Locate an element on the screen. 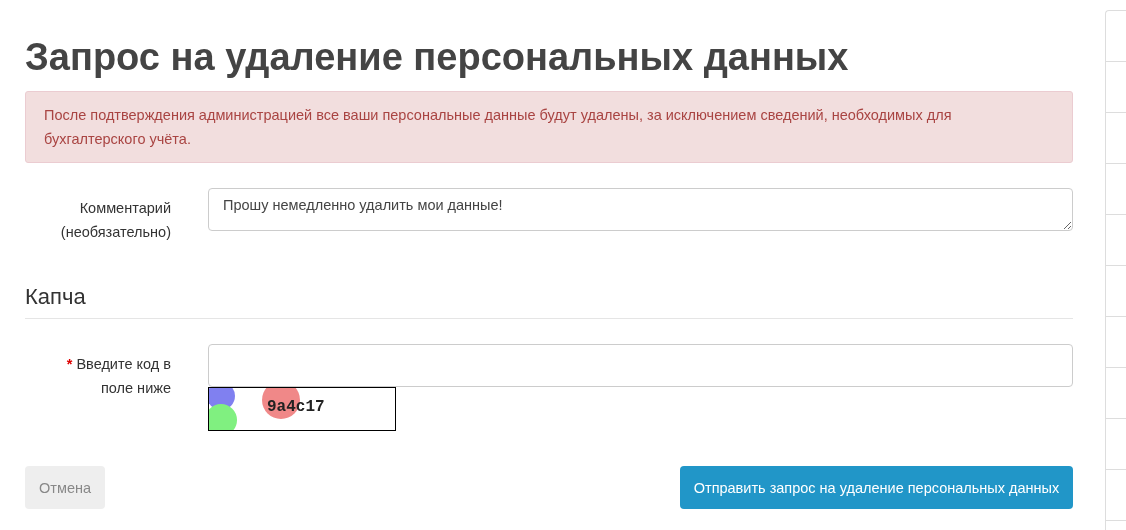 The image size is (1126, 530). field-label: Комментарий (необязательно) is located at coordinates (115, 220).